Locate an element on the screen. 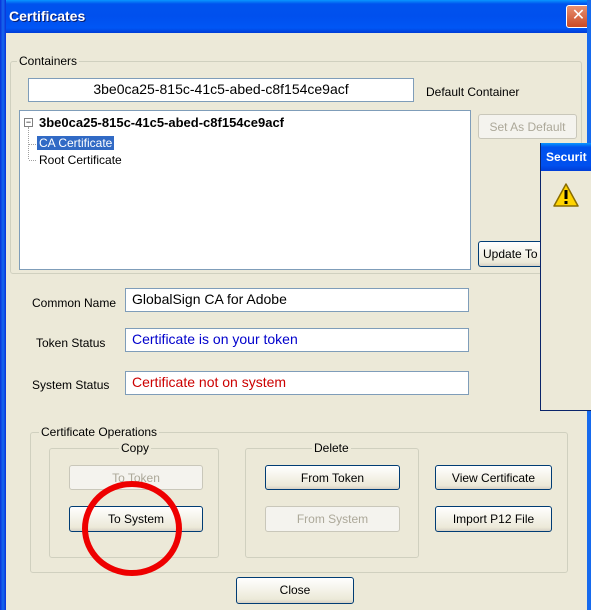 Image resolution: width=591 pixels, height=610 pixels. containers-legend: Containers is located at coordinates (48, 61).